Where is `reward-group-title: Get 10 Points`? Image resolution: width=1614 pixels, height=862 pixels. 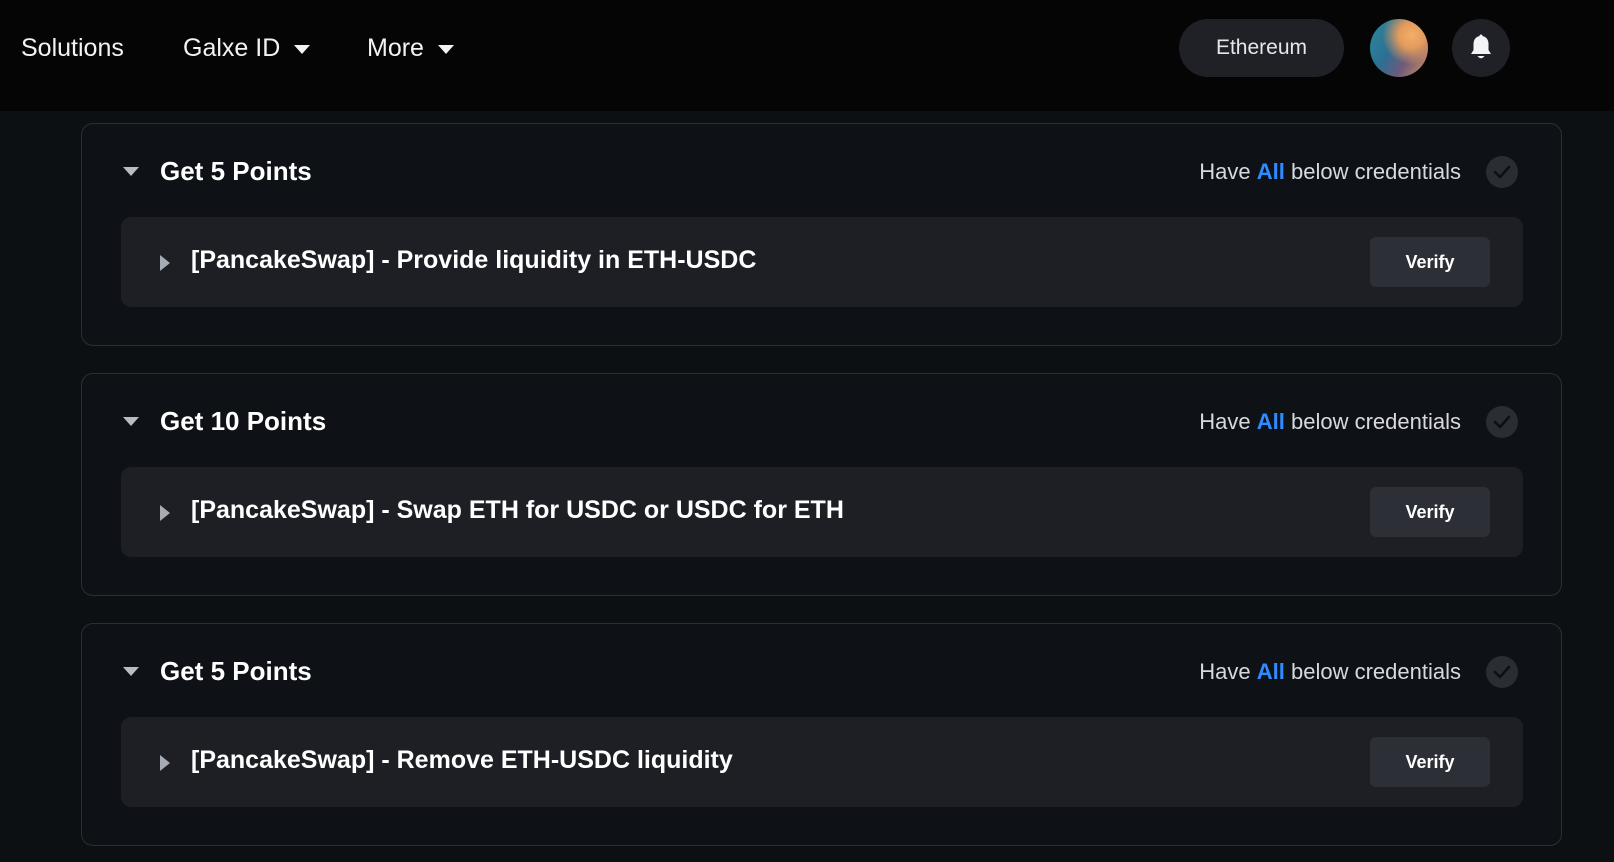 reward-group-title: Get 10 Points is located at coordinates (243, 421).